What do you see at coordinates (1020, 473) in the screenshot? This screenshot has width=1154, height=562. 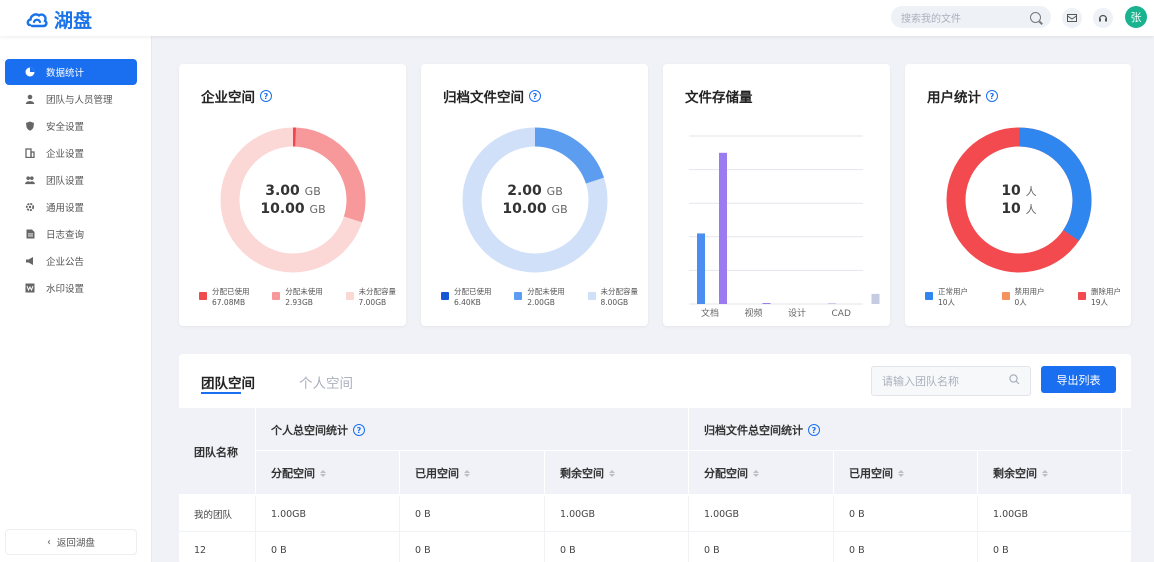 I see `col-archive-remaining: 剩余空间` at bounding box center [1020, 473].